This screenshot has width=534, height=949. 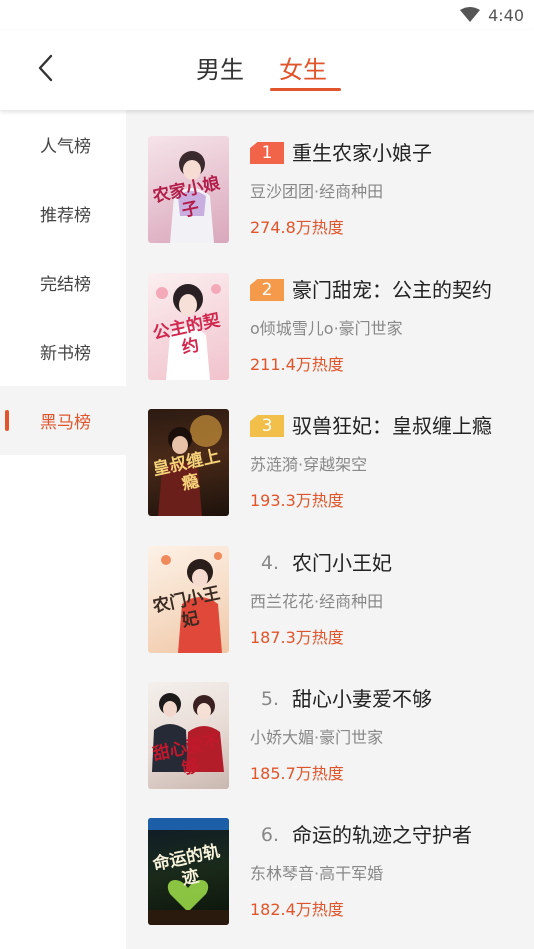 I want to click on book-author-genre: o倾城雪儿o·豪门世家, so click(x=326, y=328).